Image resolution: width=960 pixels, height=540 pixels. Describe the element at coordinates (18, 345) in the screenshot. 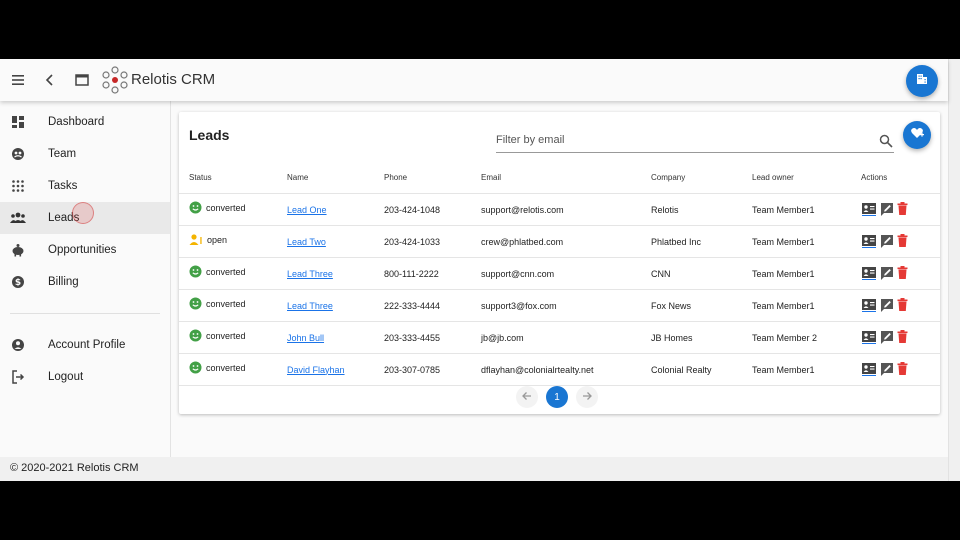

I see `account-icon` at that location.